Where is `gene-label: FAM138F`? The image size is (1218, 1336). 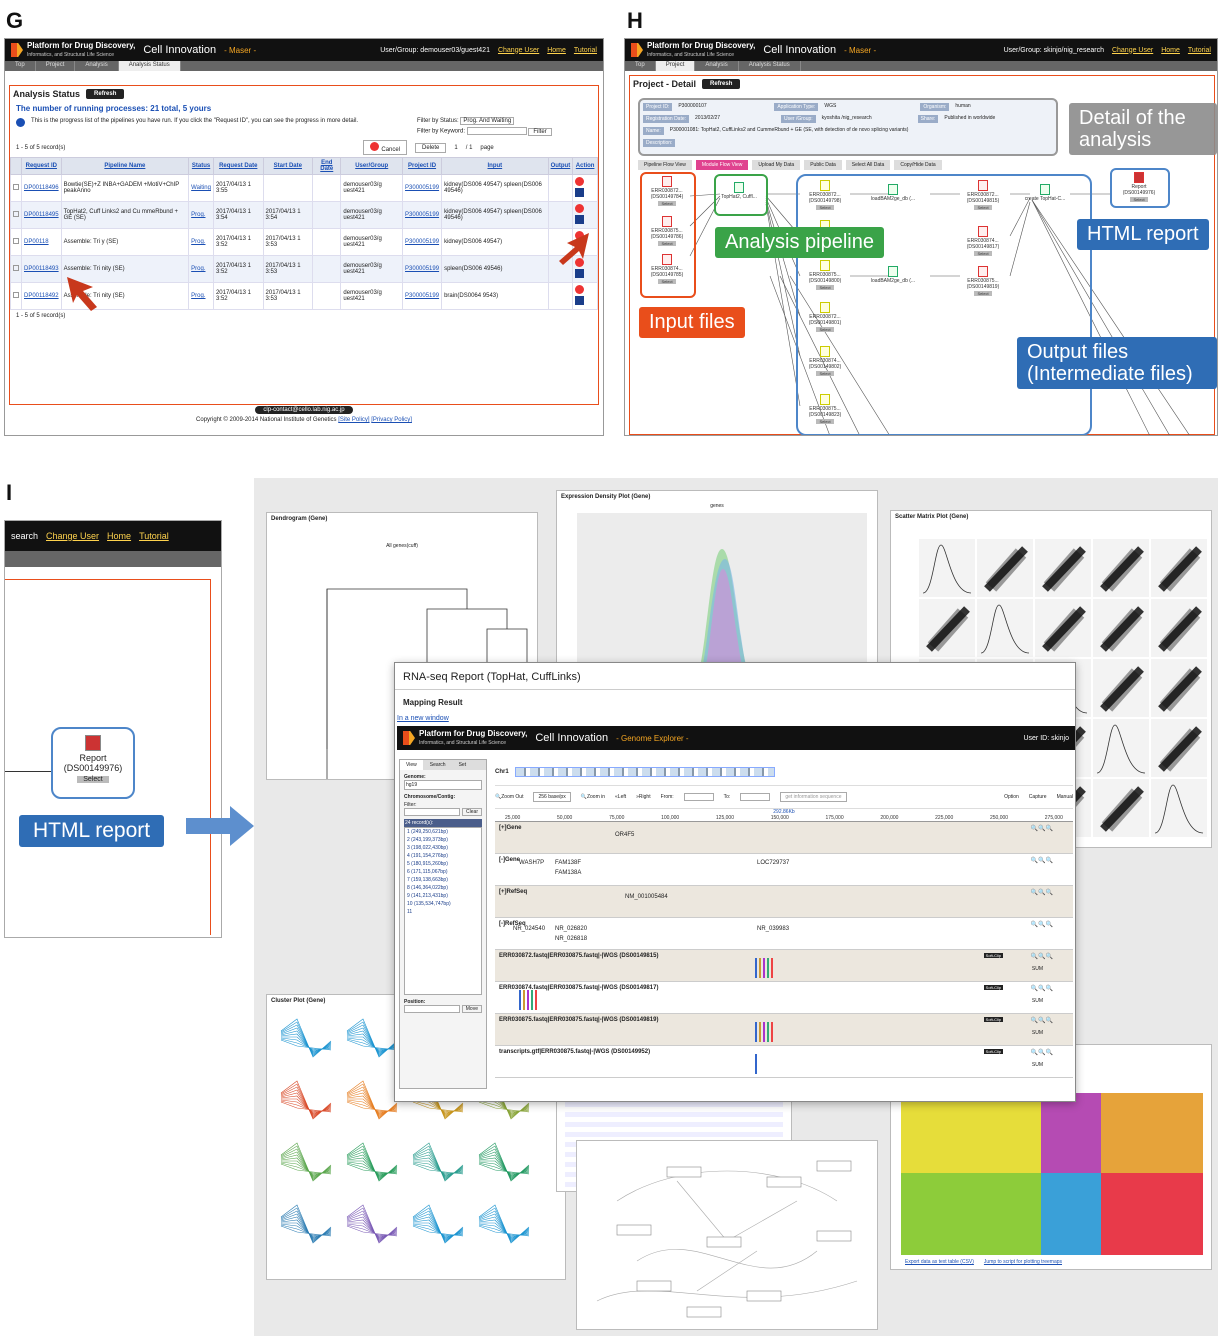 gene-label: FAM138F is located at coordinates (568, 863).